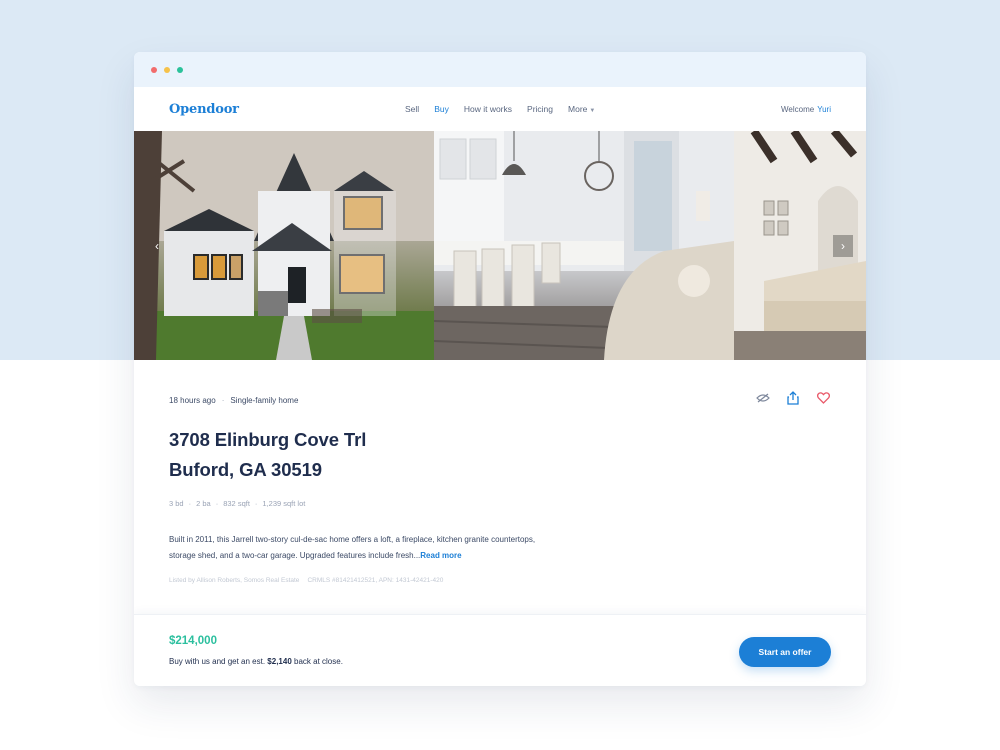 The width and height of the screenshot is (1000, 750). Describe the element at coordinates (798, 109) in the screenshot. I see `welcome-label: Welcome` at that location.